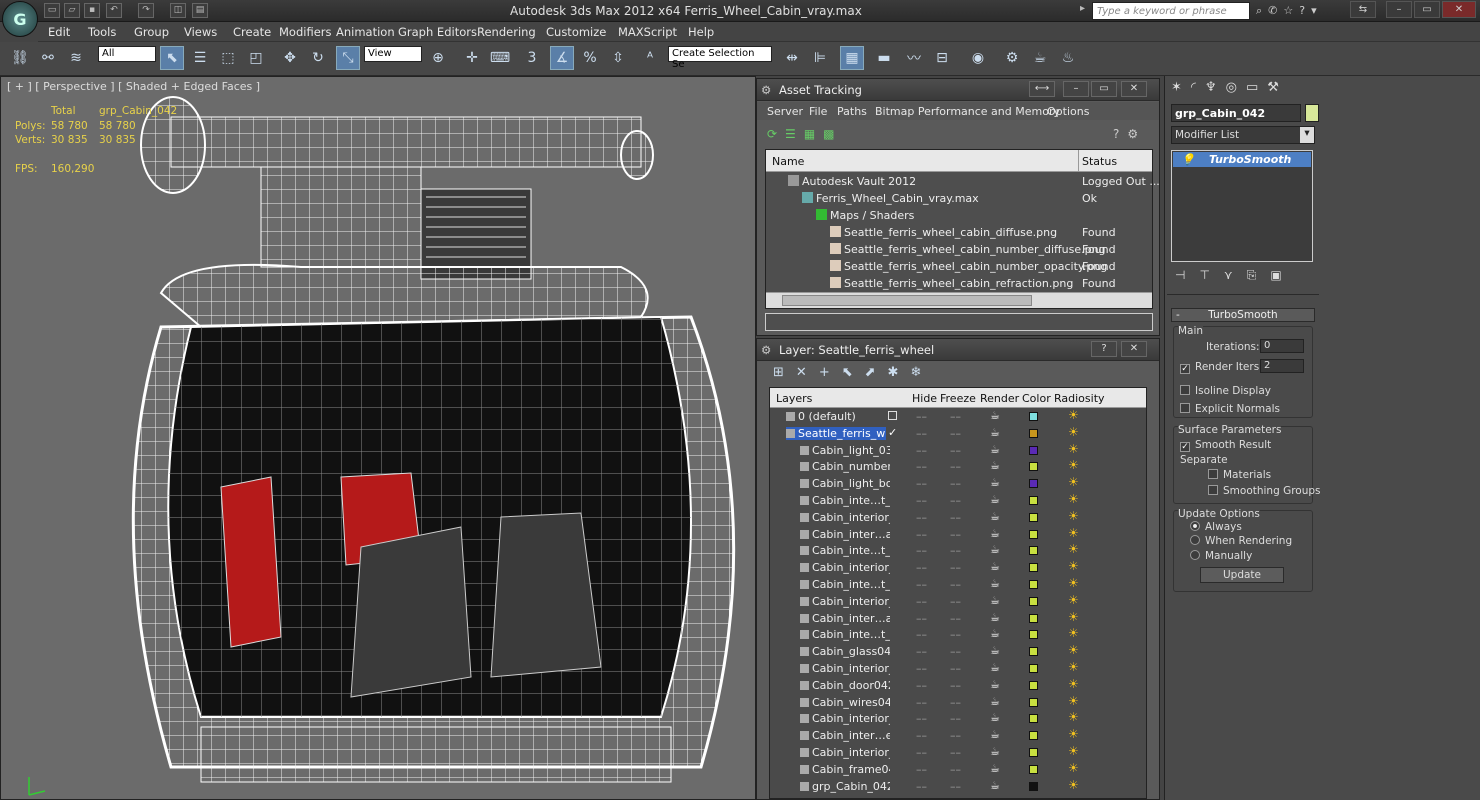  Describe the element at coordinates (228, 58) in the screenshot. I see `rect-selection-icon: ⬚` at that location.